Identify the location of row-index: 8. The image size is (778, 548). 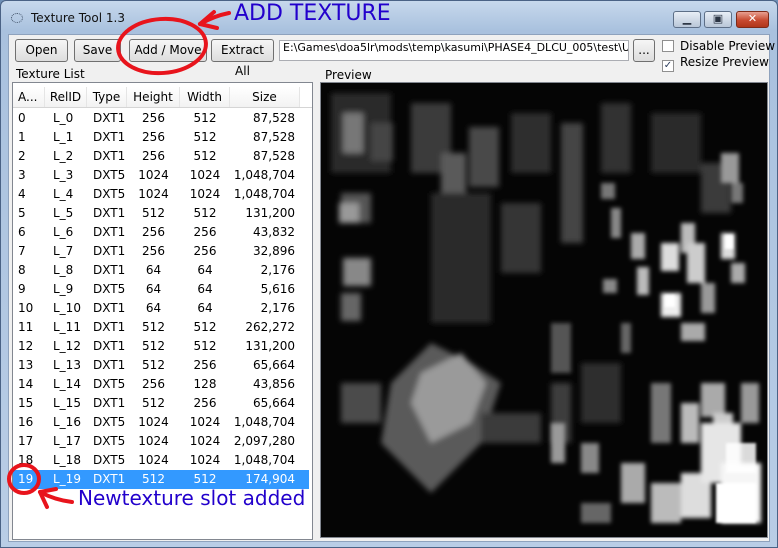
(22, 270).